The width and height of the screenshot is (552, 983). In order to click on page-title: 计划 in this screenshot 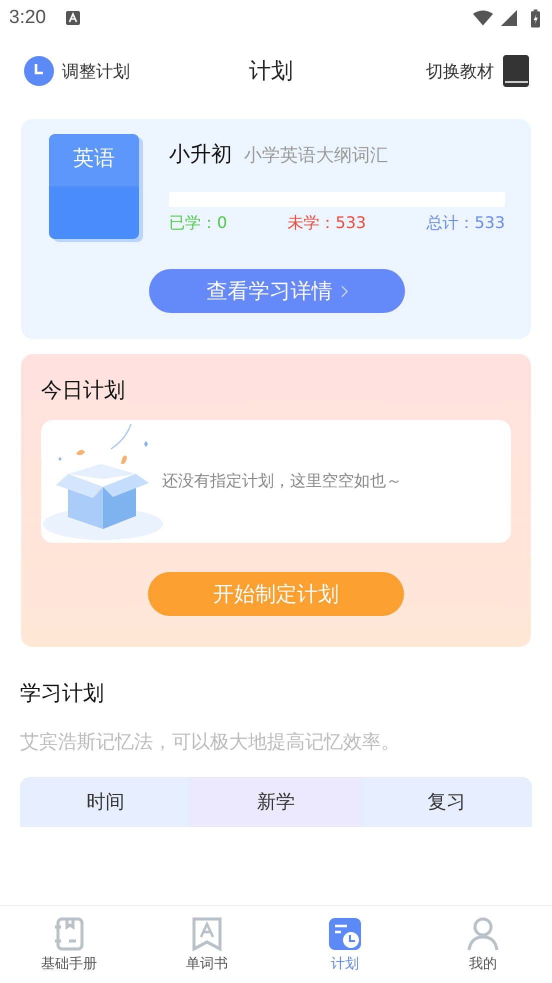, I will do `click(271, 72)`.